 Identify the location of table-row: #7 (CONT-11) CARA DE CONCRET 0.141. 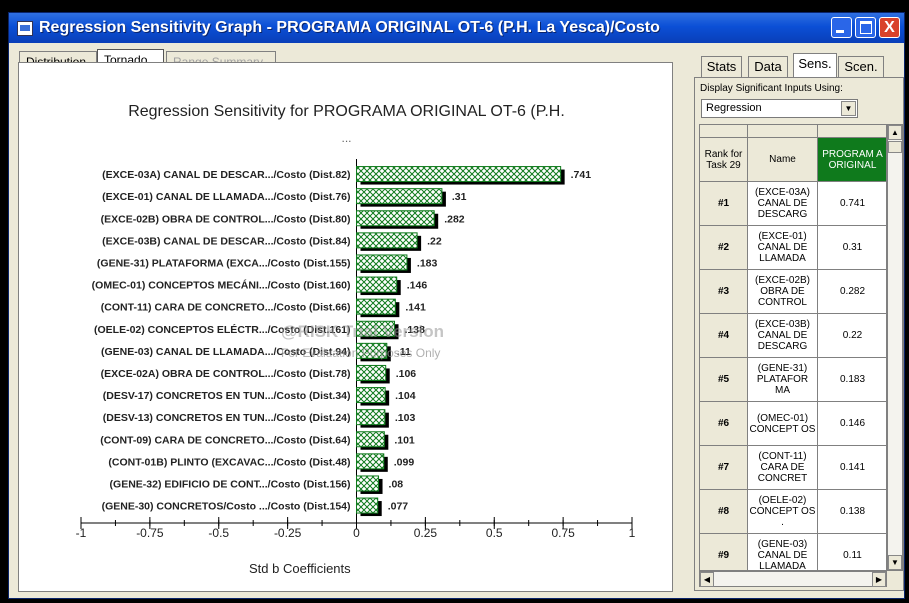
(793, 468).